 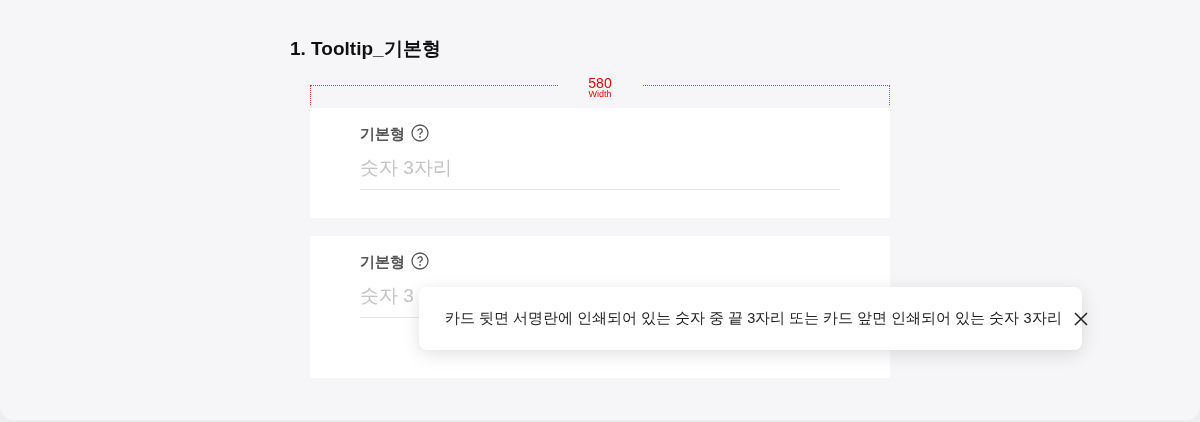 What do you see at coordinates (600, 83) in the screenshot?
I see `dimension-value: 580` at bounding box center [600, 83].